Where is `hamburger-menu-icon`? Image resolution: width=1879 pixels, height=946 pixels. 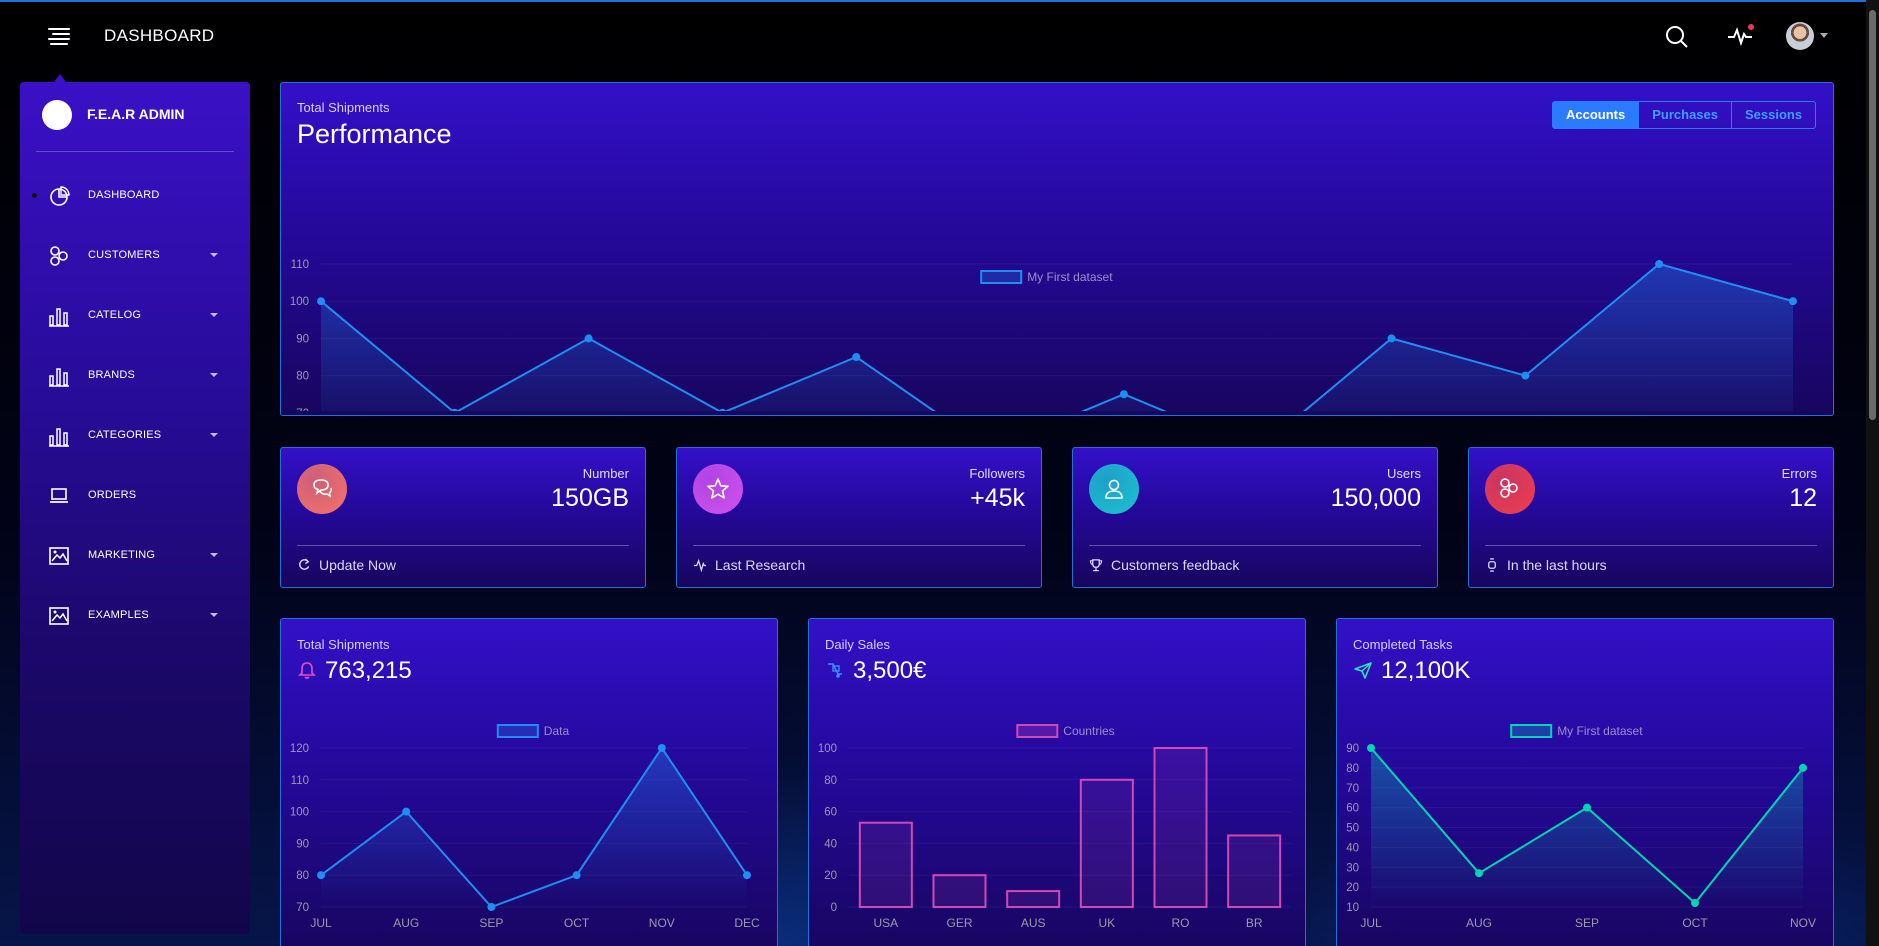 hamburger-menu-icon is located at coordinates (61, 36).